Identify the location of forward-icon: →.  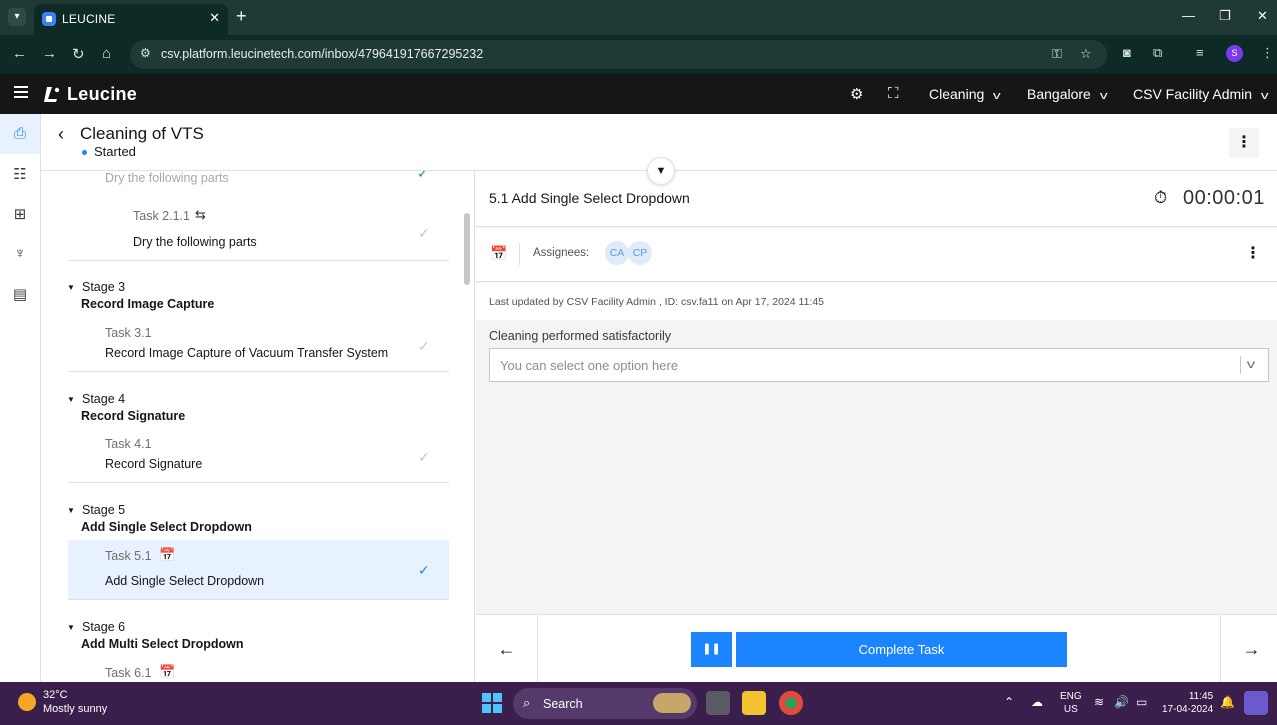
(49, 53).